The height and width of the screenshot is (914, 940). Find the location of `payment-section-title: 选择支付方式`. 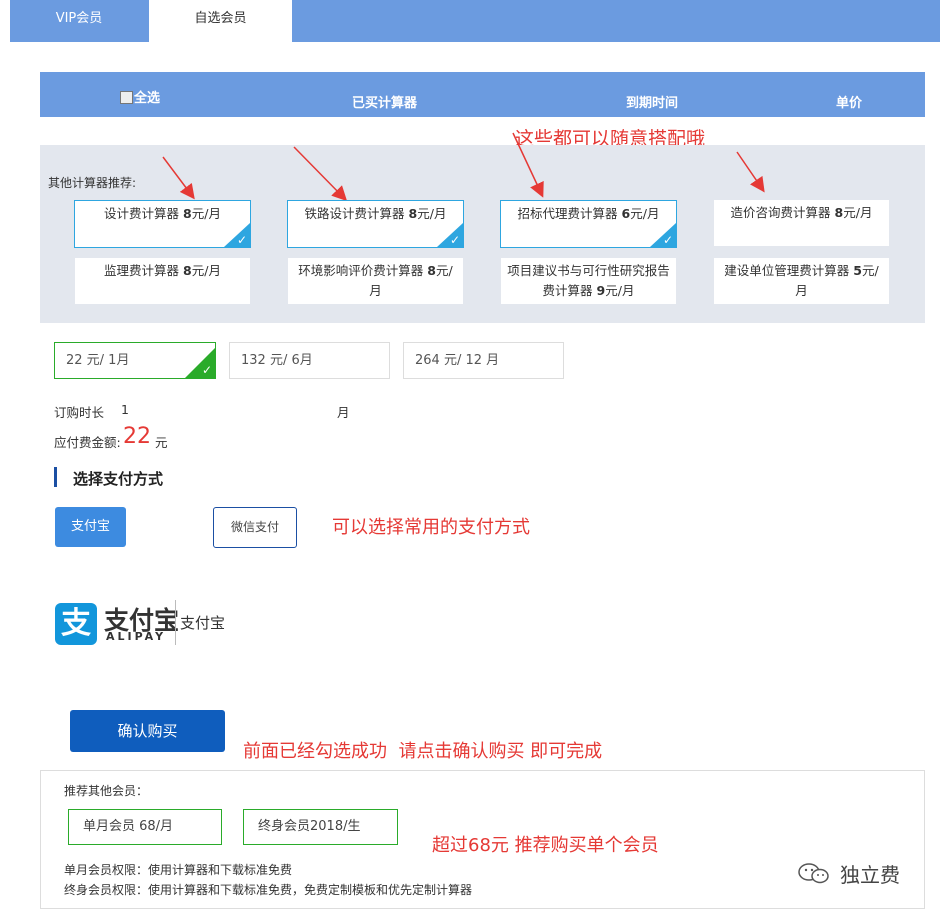

payment-section-title: 选择支付方式 is located at coordinates (118, 479).